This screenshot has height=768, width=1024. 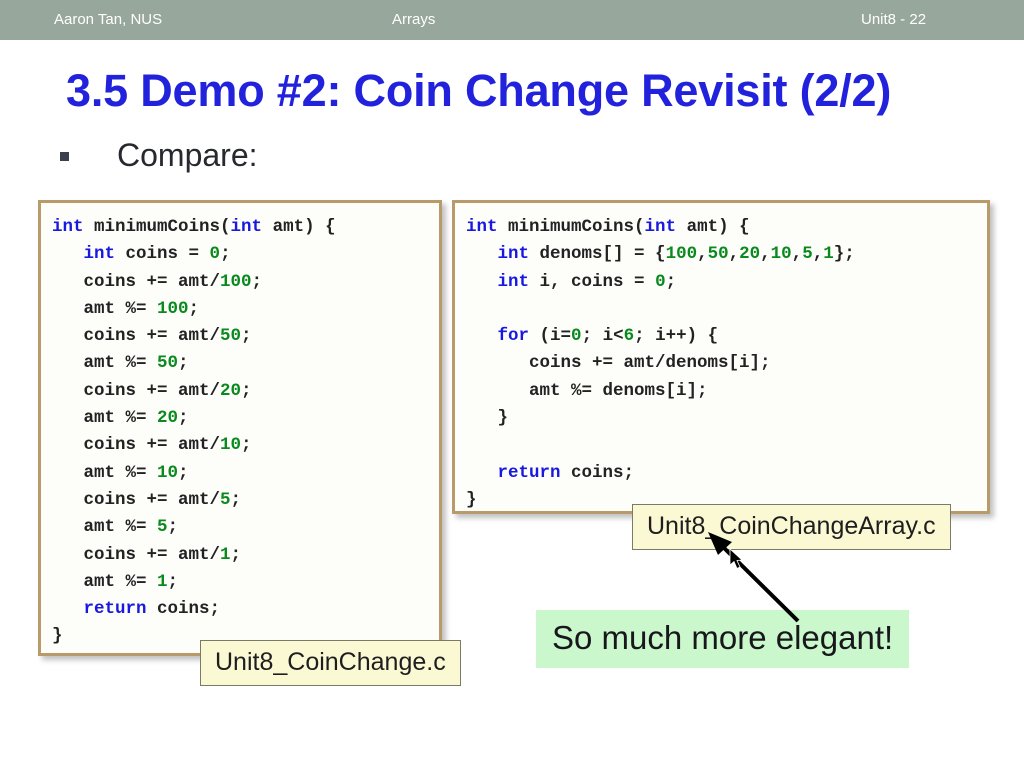 What do you see at coordinates (108, 19) in the screenshot?
I see `header-author: Aaron Tan, NUS` at bounding box center [108, 19].